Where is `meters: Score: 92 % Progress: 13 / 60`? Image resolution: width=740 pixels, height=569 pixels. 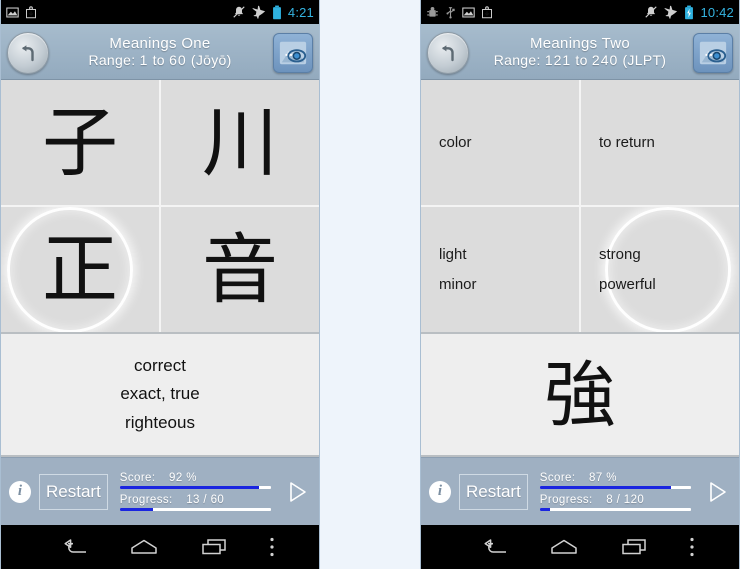 meters: Score: 92 % Progress: 13 / 60 is located at coordinates (195, 491).